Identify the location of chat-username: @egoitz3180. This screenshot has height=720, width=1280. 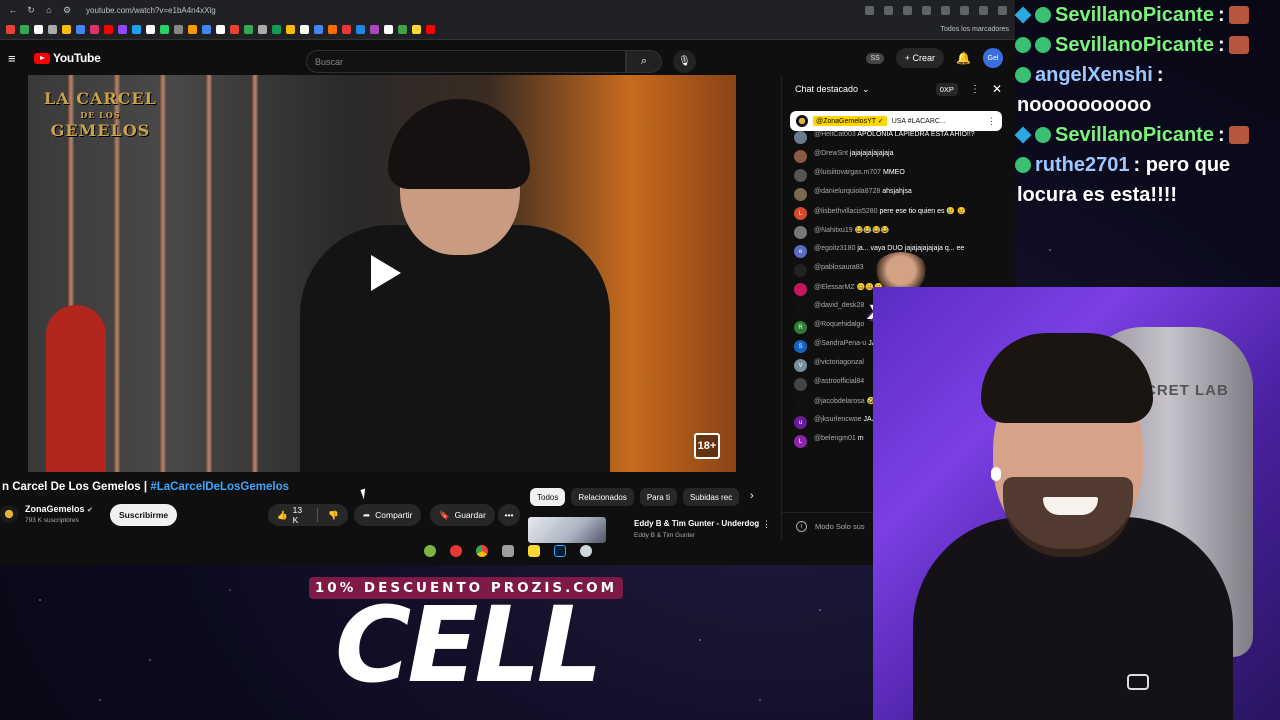
(834, 248).